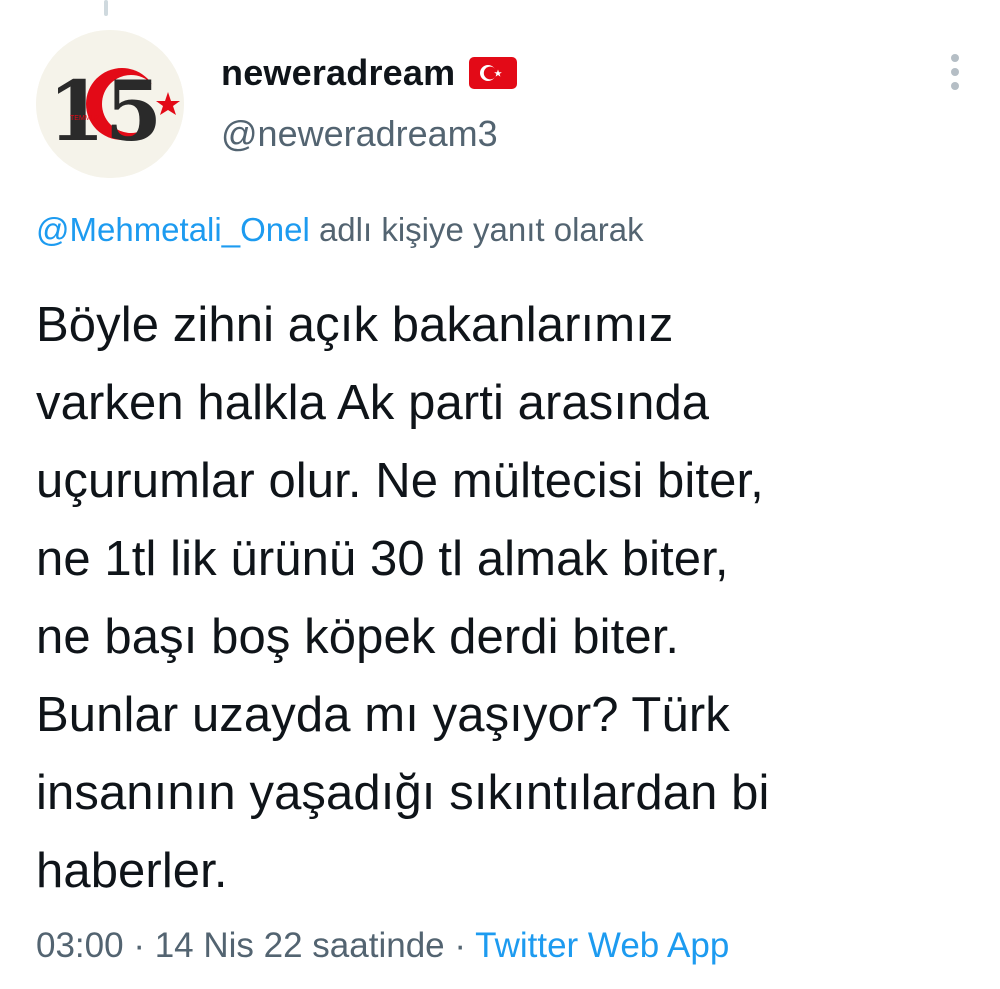 The height and width of the screenshot is (989, 1000). Describe the element at coordinates (359, 134) in the screenshot. I see `author-handle: @neweradream3` at that location.